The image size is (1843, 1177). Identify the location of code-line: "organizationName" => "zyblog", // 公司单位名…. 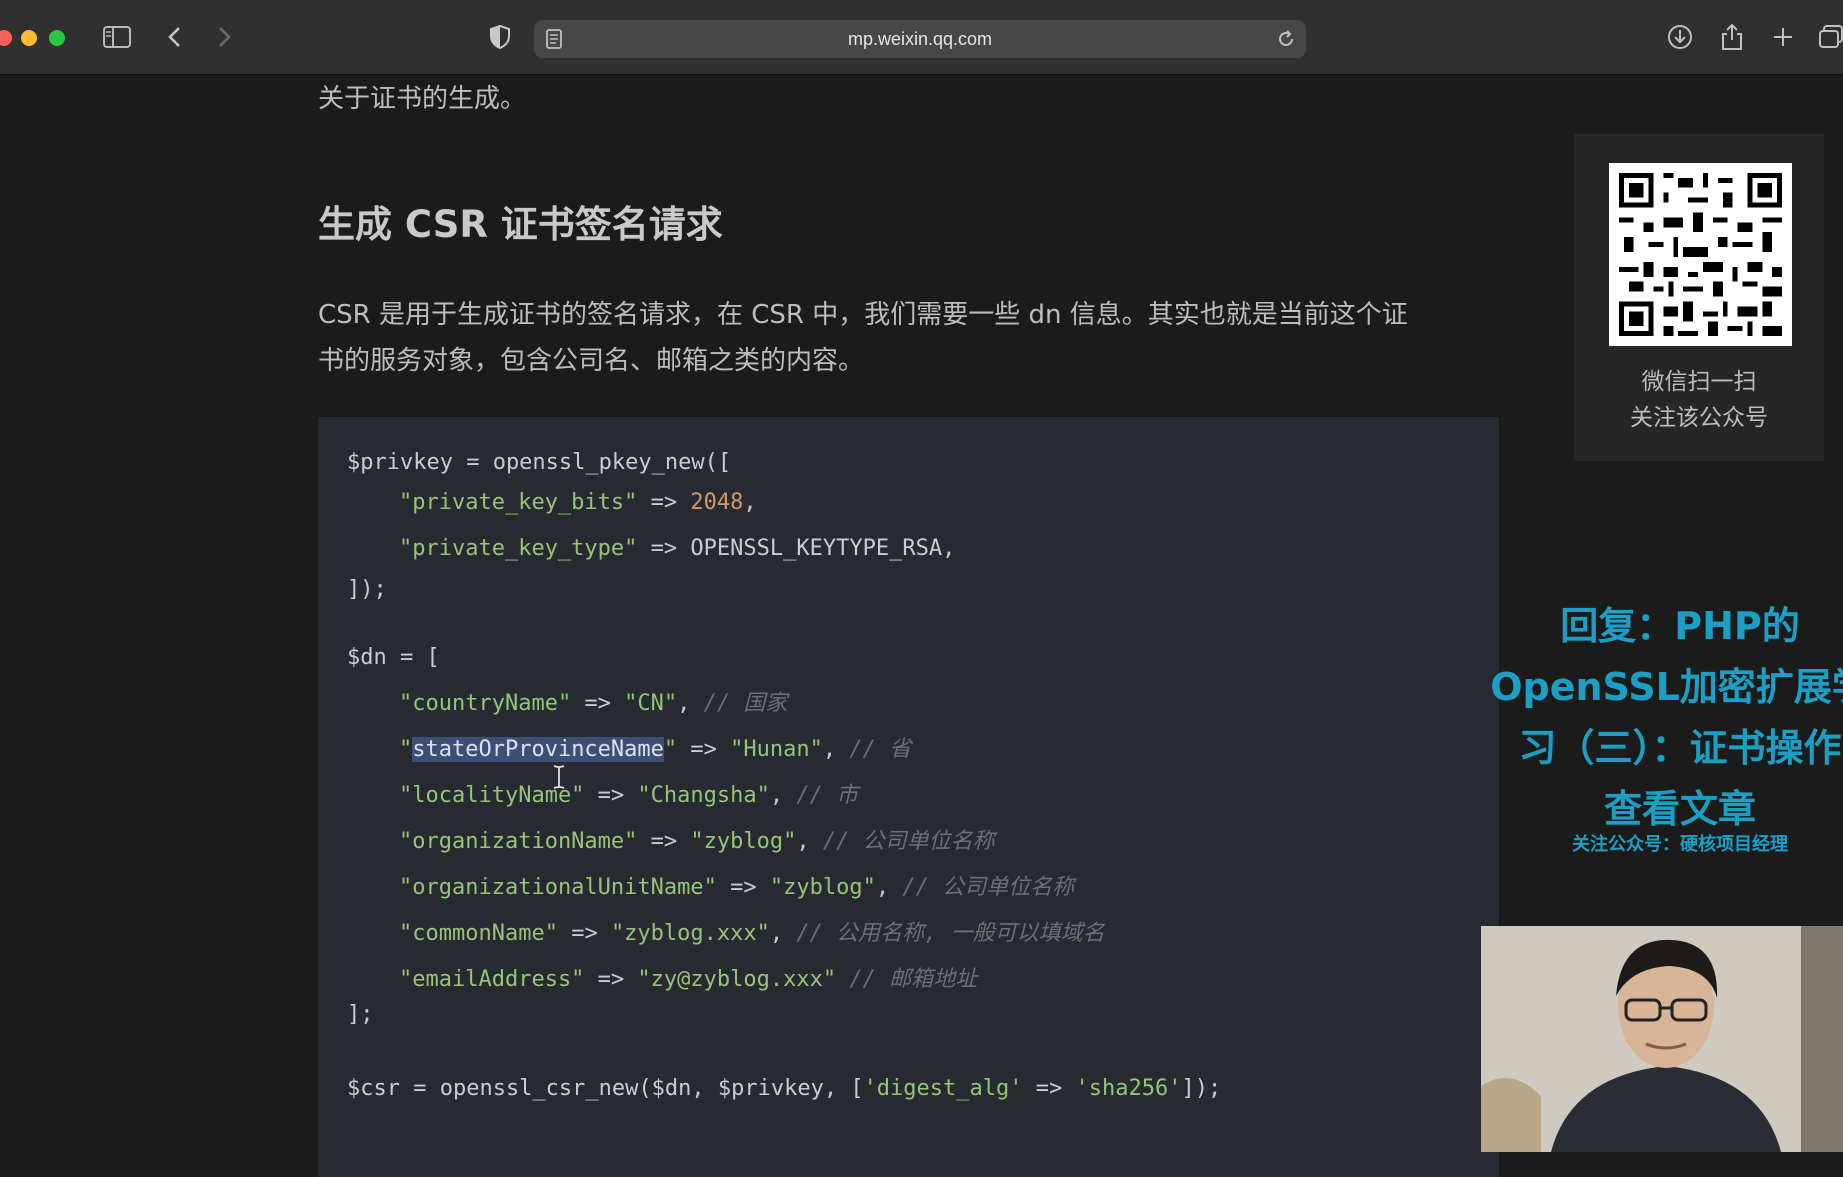
(697, 841).